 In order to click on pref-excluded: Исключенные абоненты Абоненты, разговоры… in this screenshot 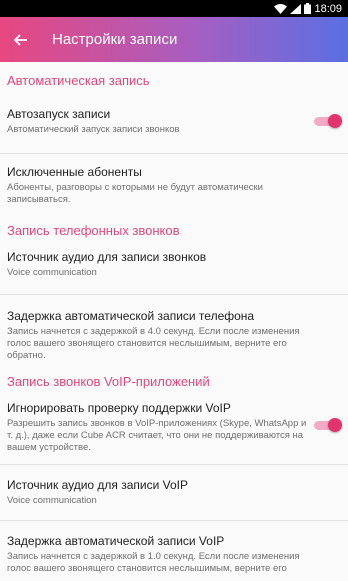, I will do `click(174, 193)`.